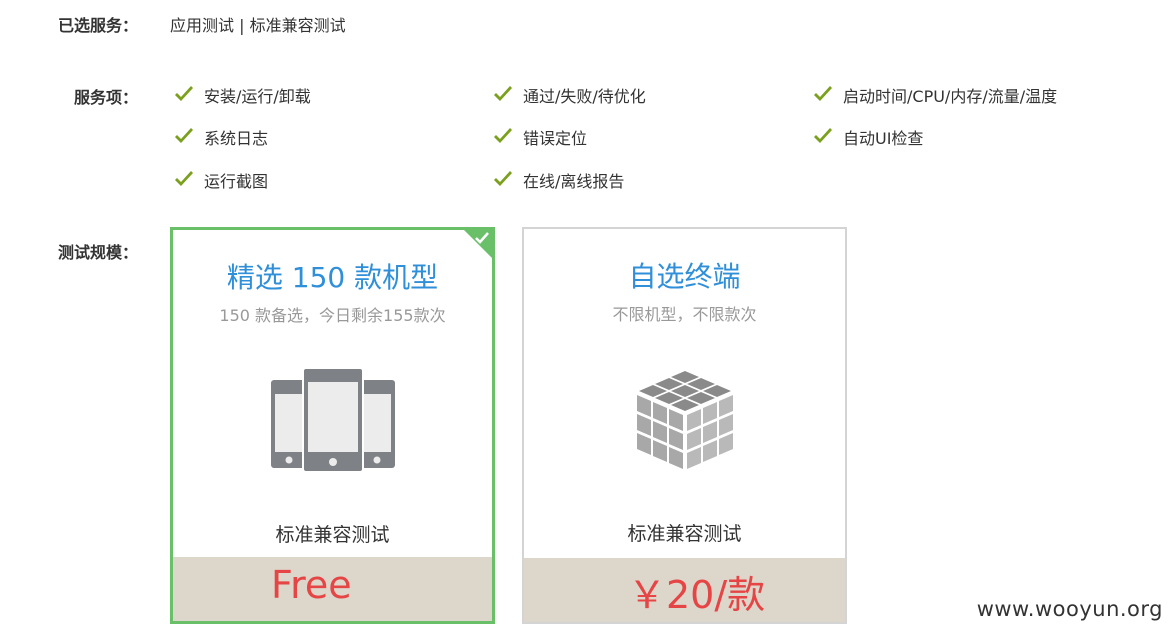 This screenshot has width=1173, height=635. I want to click on card-title: 自选终端, so click(684, 276).